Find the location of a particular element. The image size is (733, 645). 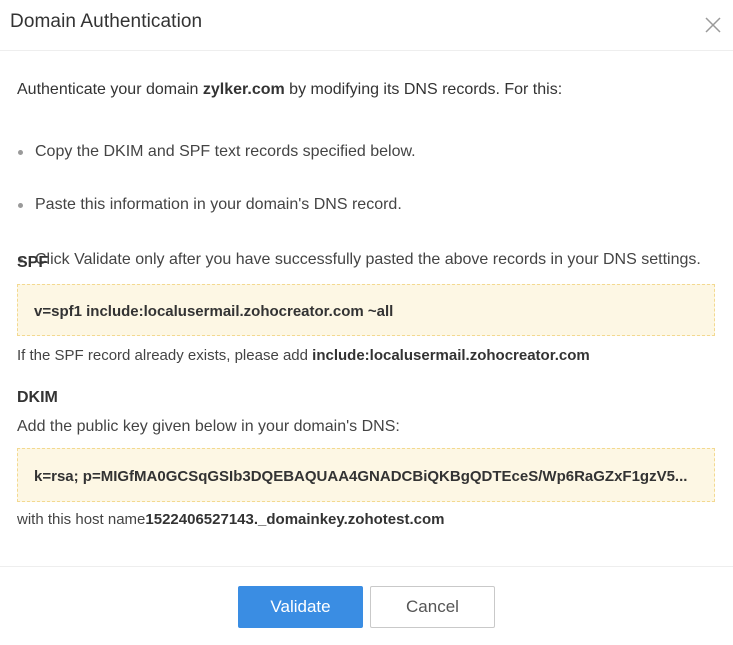

footer-divider is located at coordinates (366, 566).